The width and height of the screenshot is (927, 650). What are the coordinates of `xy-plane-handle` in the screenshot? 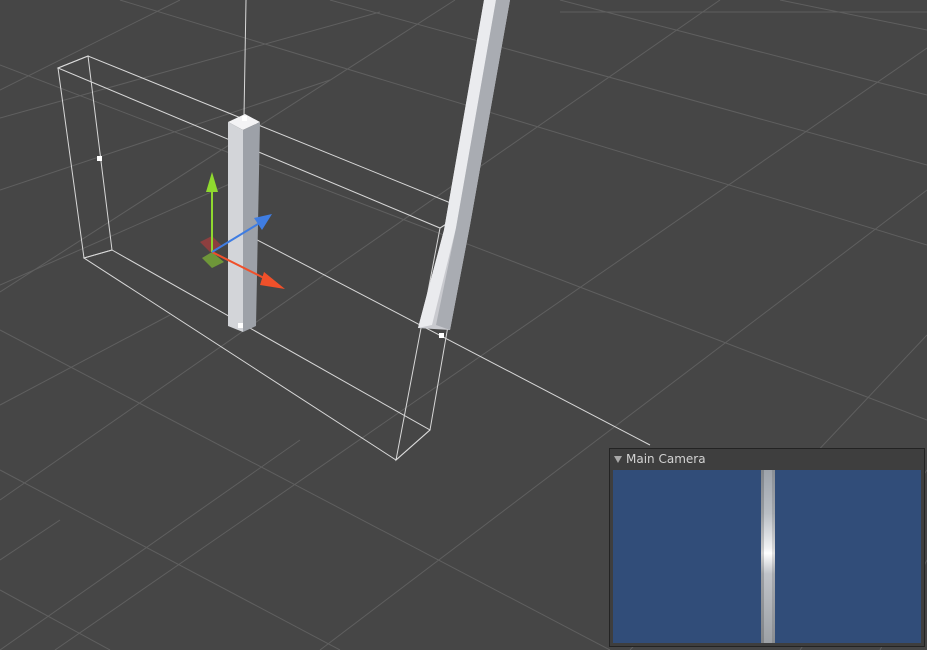 It's located at (213, 260).